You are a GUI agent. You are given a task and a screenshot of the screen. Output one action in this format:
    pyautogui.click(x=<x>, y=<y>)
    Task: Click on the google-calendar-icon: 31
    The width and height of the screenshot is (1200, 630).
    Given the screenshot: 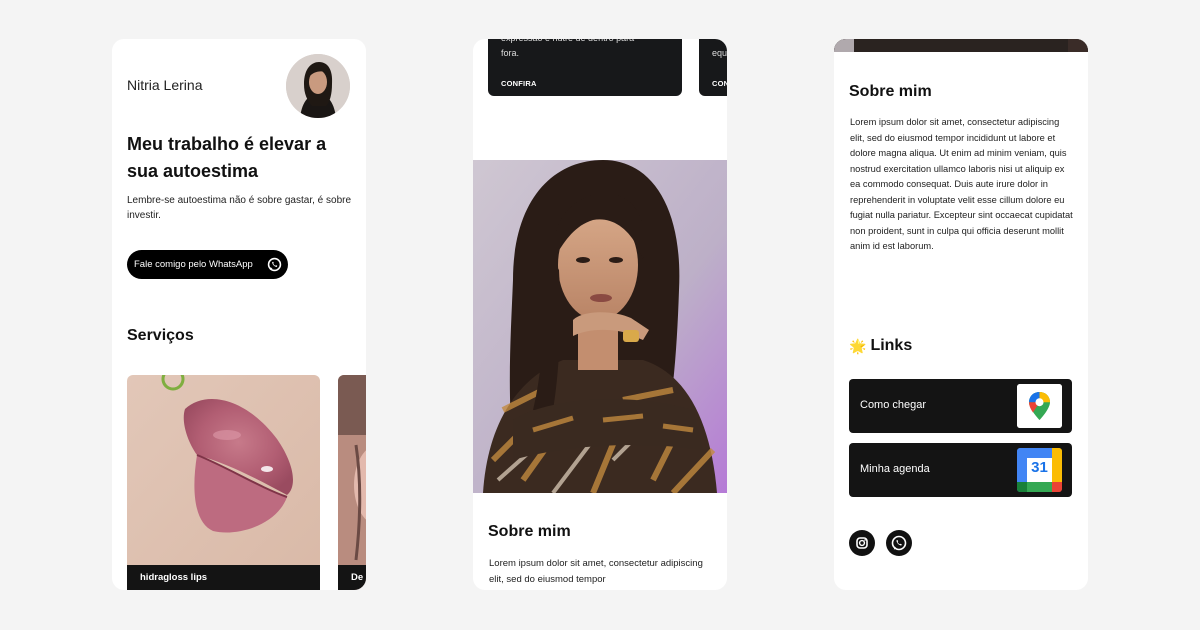 What is the action you would take?
    pyautogui.click(x=1039, y=470)
    